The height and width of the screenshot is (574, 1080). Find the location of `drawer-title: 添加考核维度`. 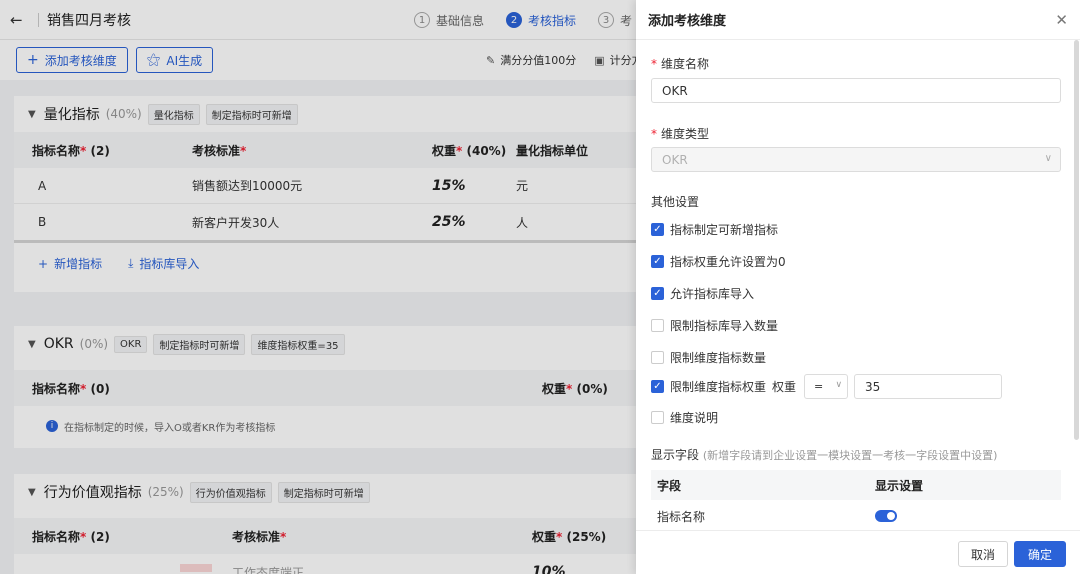

drawer-title: 添加考核维度 is located at coordinates (687, 21).